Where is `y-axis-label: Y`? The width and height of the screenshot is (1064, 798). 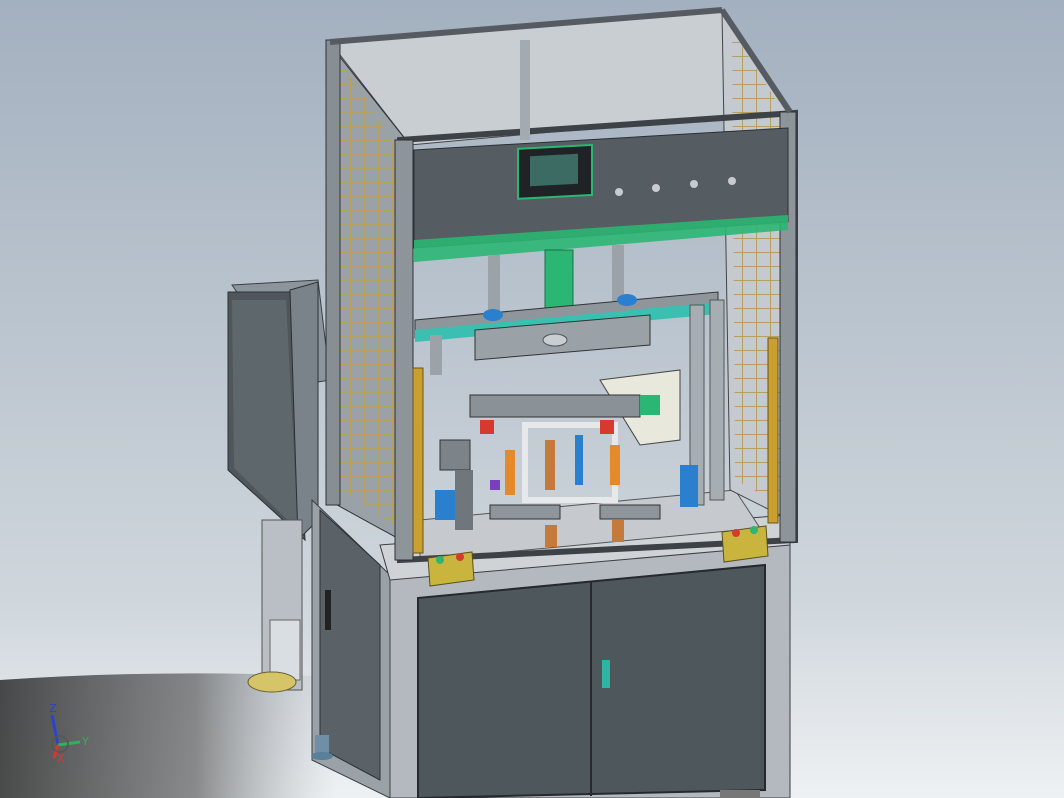 y-axis-label: Y is located at coordinates (85, 741).